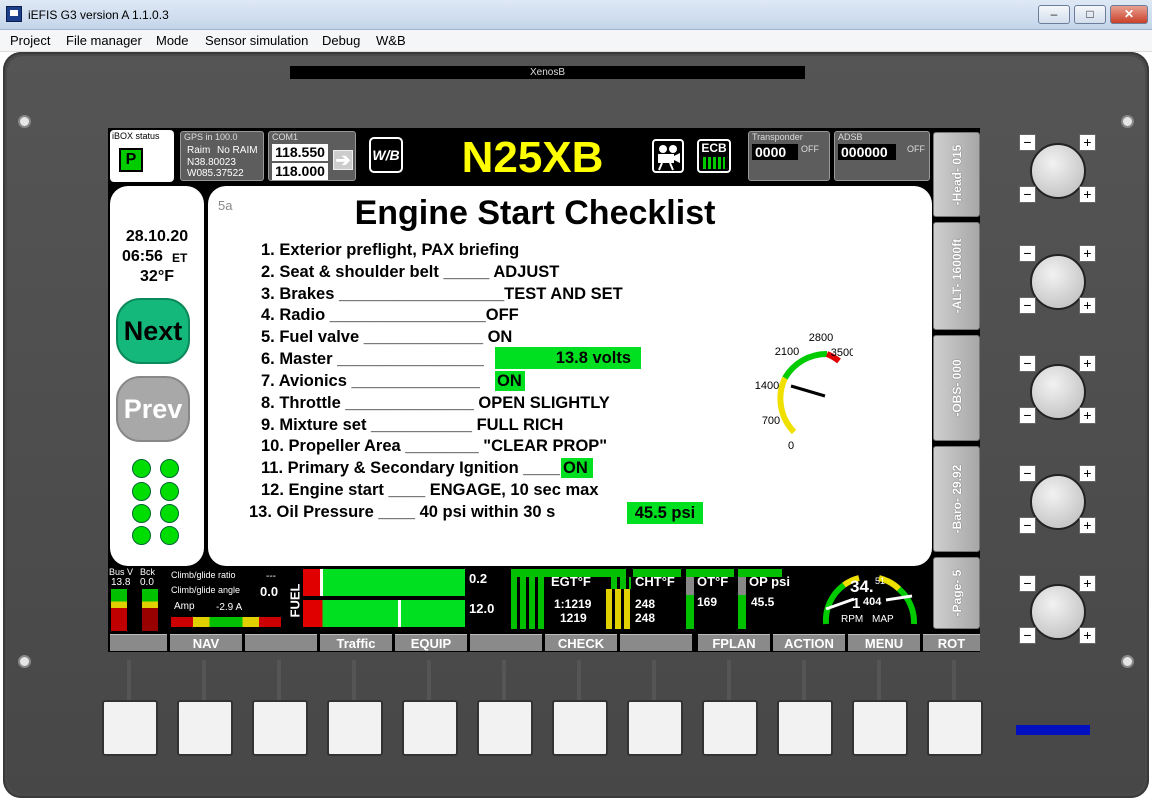  What do you see at coordinates (434, 446) in the screenshot?
I see `checklist-item-10: 10. Propeller Area ________ "CLEAR PROP"` at bounding box center [434, 446].